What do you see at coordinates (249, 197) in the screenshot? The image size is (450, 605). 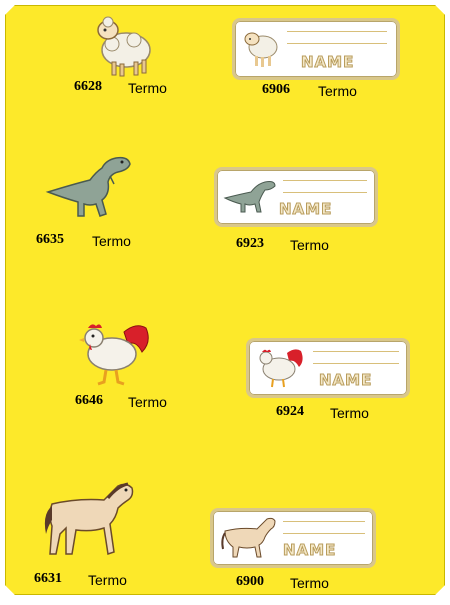 I see `dinosaur-icon` at bounding box center [249, 197].